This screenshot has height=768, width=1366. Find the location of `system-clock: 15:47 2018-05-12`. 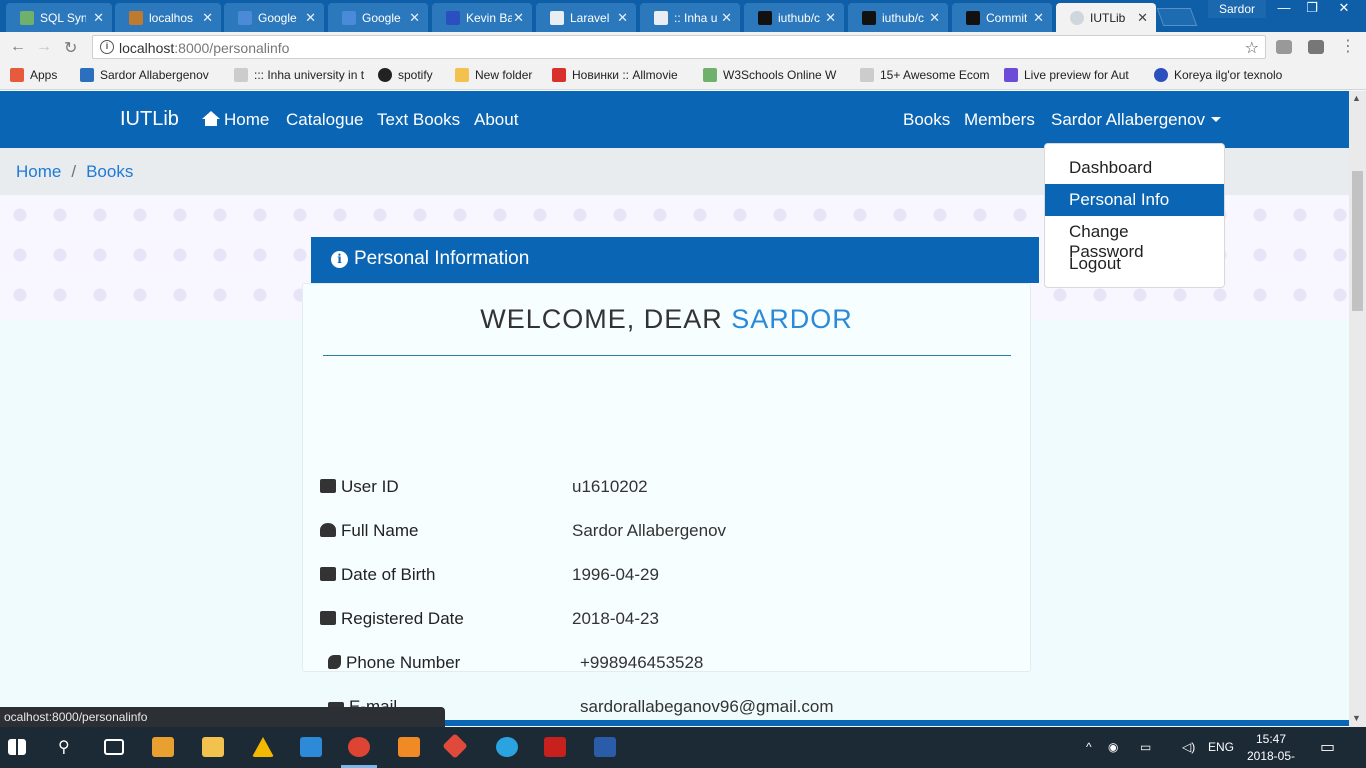

system-clock: 15:47 2018-05-12 is located at coordinates (1271, 749).